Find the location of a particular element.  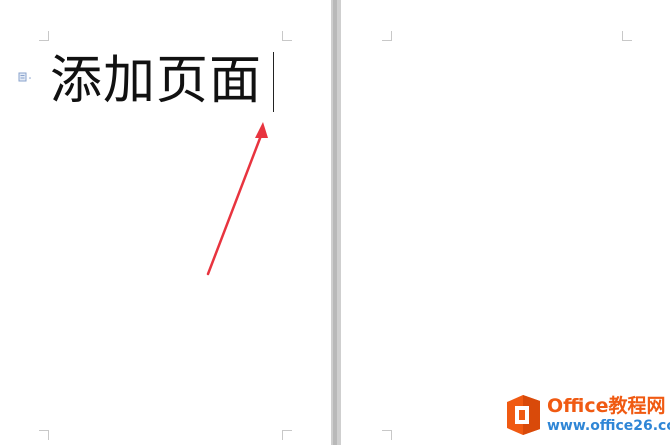

office26-watermark: Office教程网 www.office26.com is located at coordinates (586, 415).